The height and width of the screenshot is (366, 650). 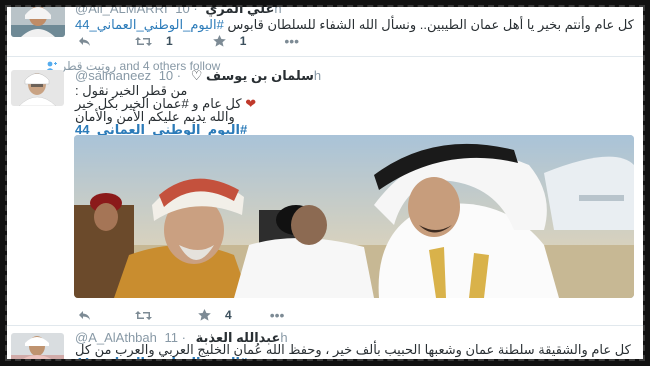 What do you see at coordinates (228, 315) in the screenshot?
I see `favorite-count: 4` at bounding box center [228, 315].